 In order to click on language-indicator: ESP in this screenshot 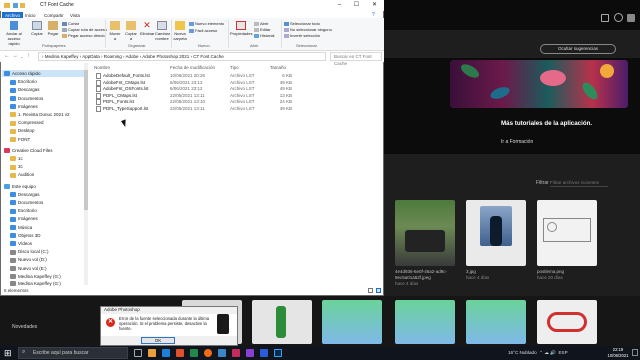, I will do `click(562, 352)`.